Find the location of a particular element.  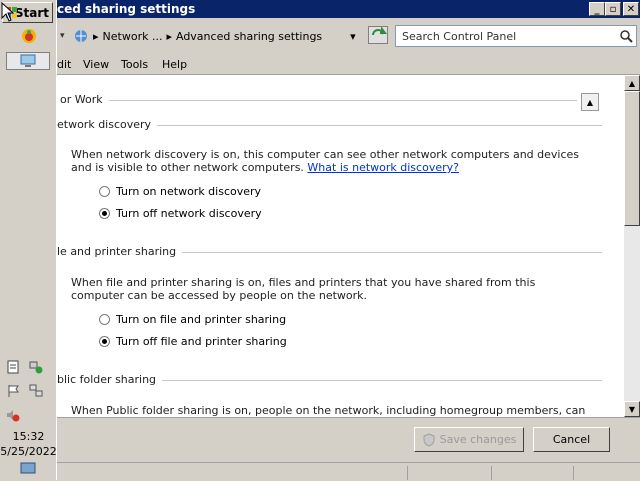

menu-tools: Tools is located at coordinates (134, 64).